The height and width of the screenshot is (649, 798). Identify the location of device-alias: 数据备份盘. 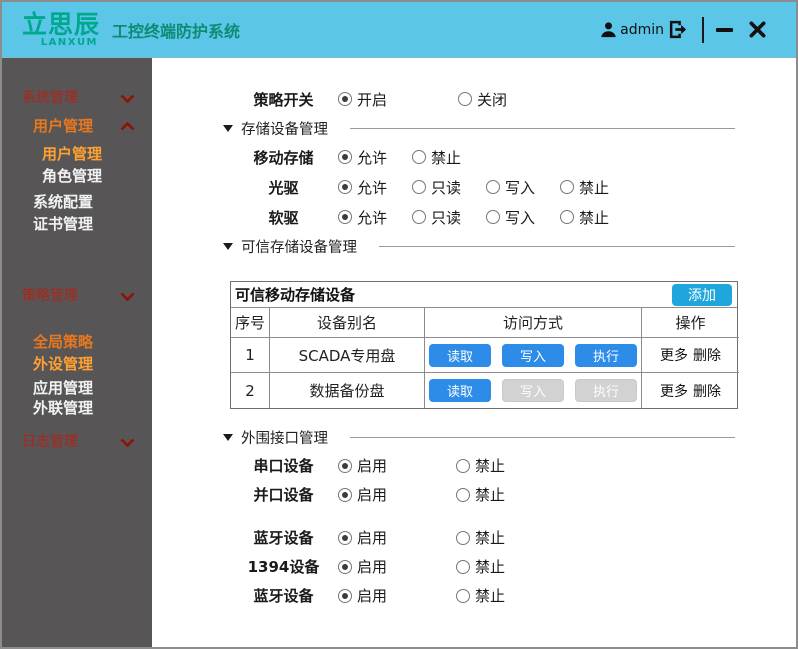
(347, 390).